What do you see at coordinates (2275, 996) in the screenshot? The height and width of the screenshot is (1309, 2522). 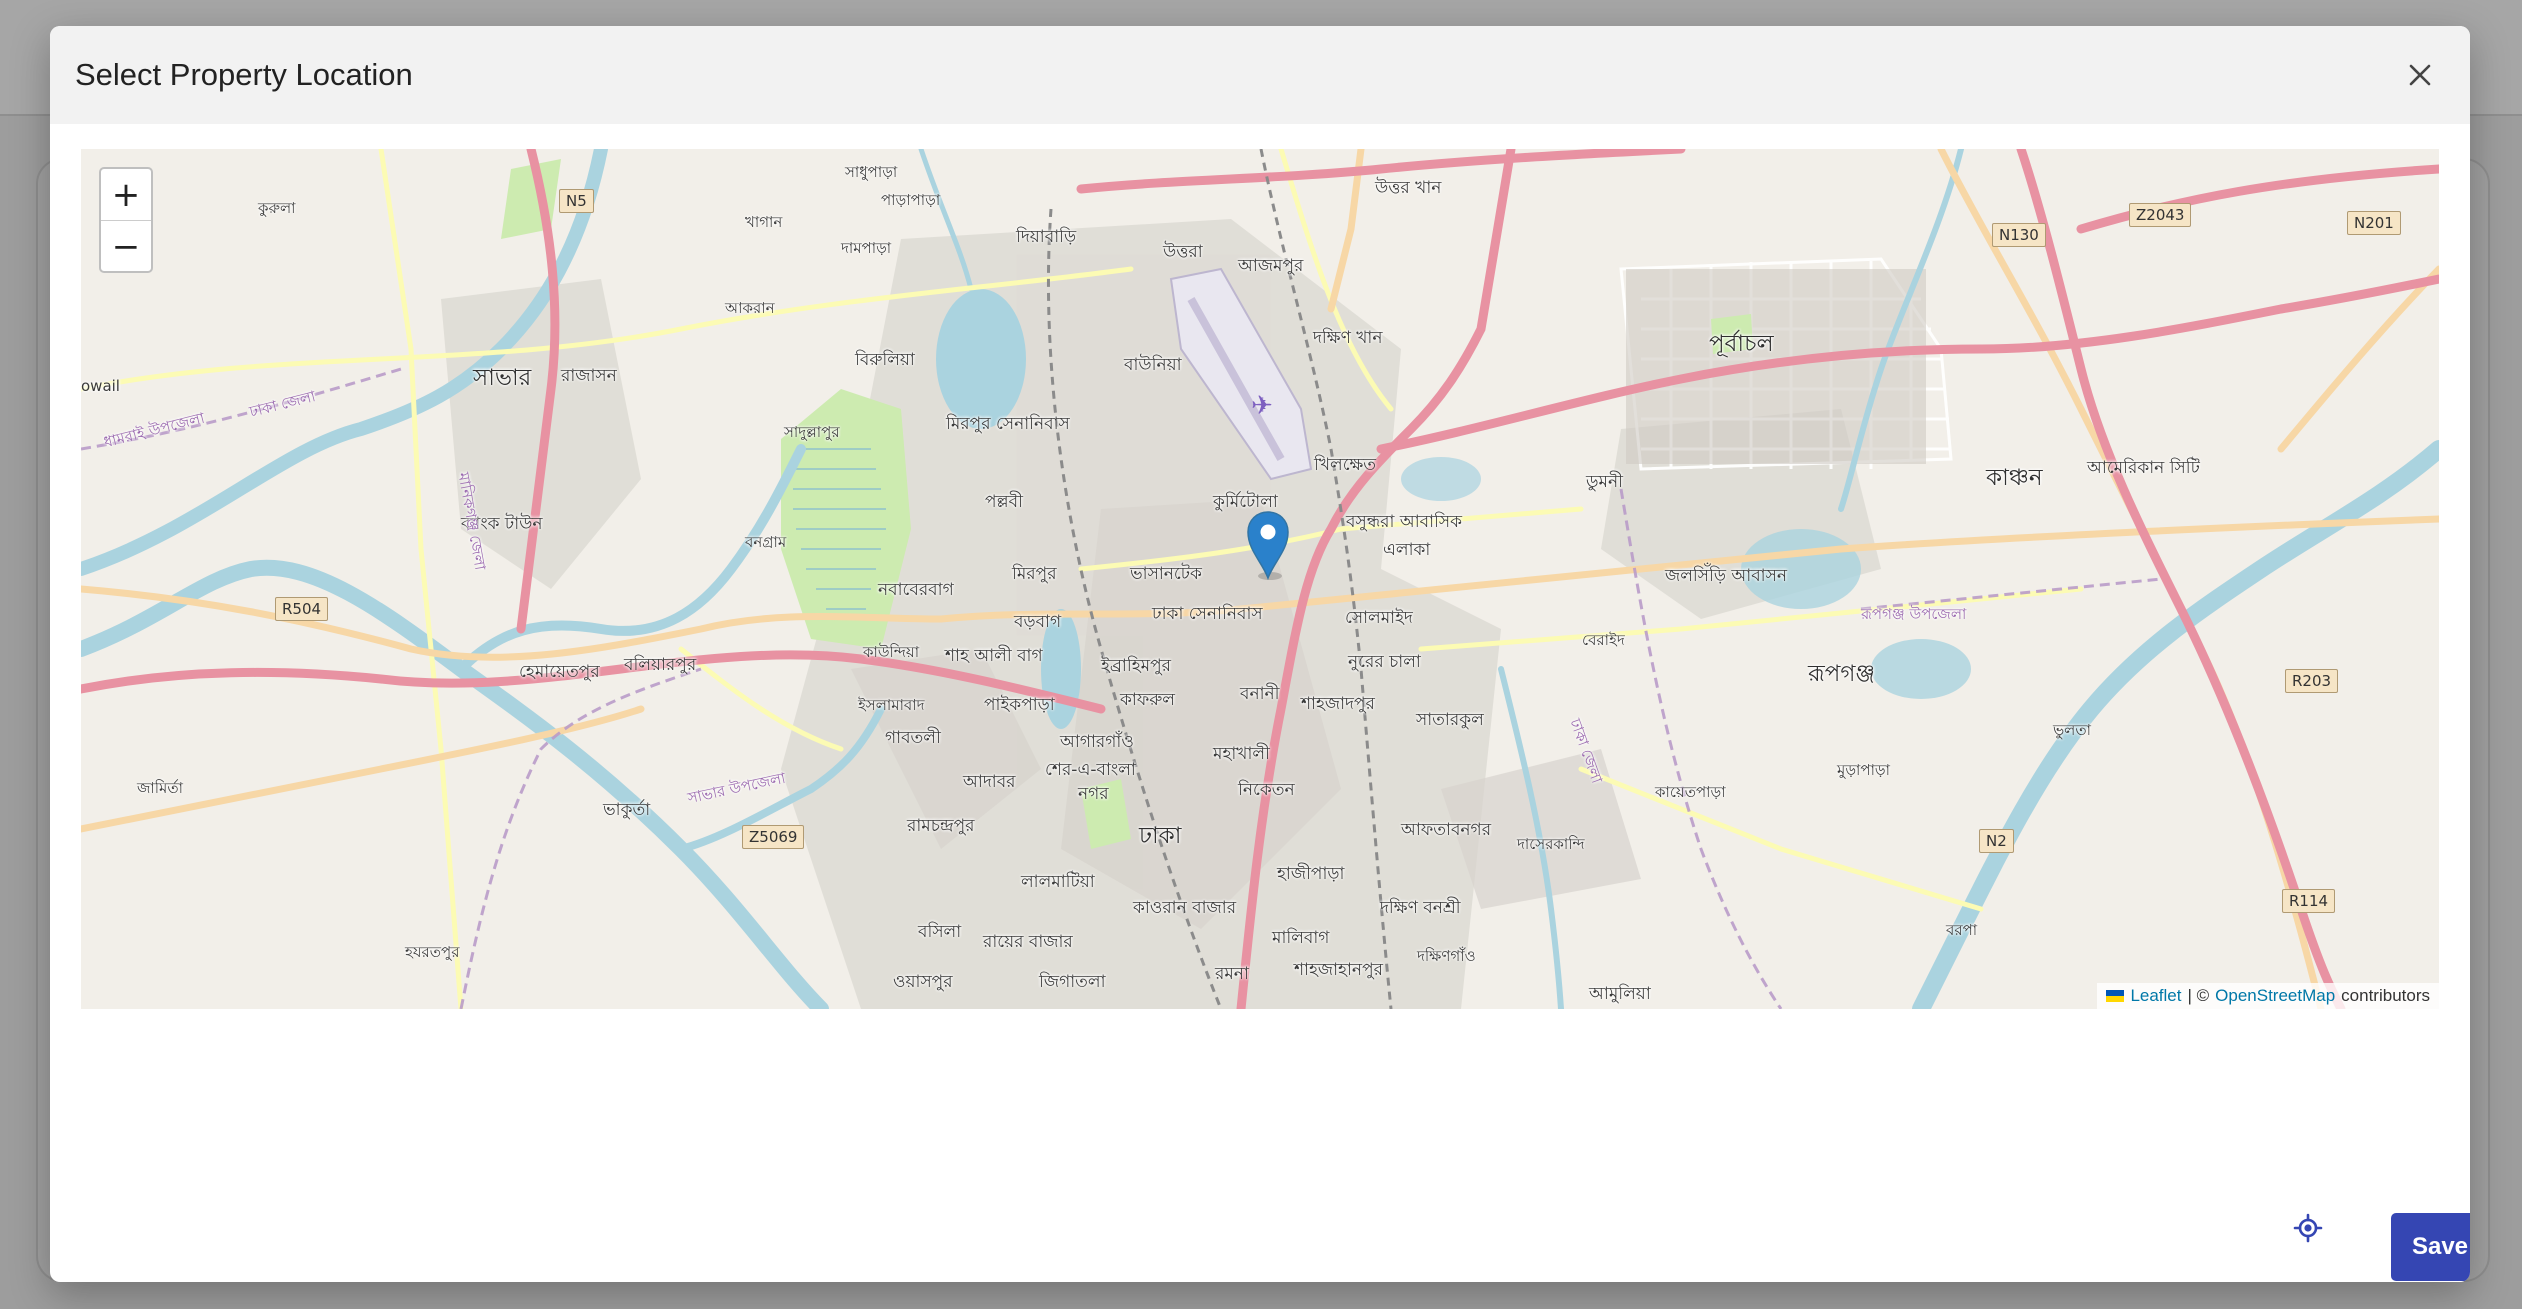 I see `openstreetmap-link: OpenStreetMap` at bounding box center [2275, 996].